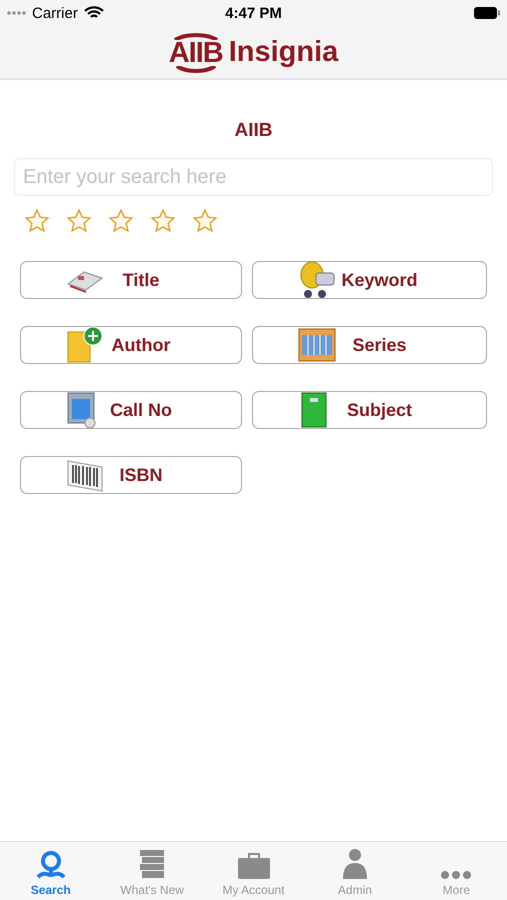  What do you see at coordinates (317, 345) in the screenshot?
I see `bookshelf-icon` at bounding box center [317, 345].